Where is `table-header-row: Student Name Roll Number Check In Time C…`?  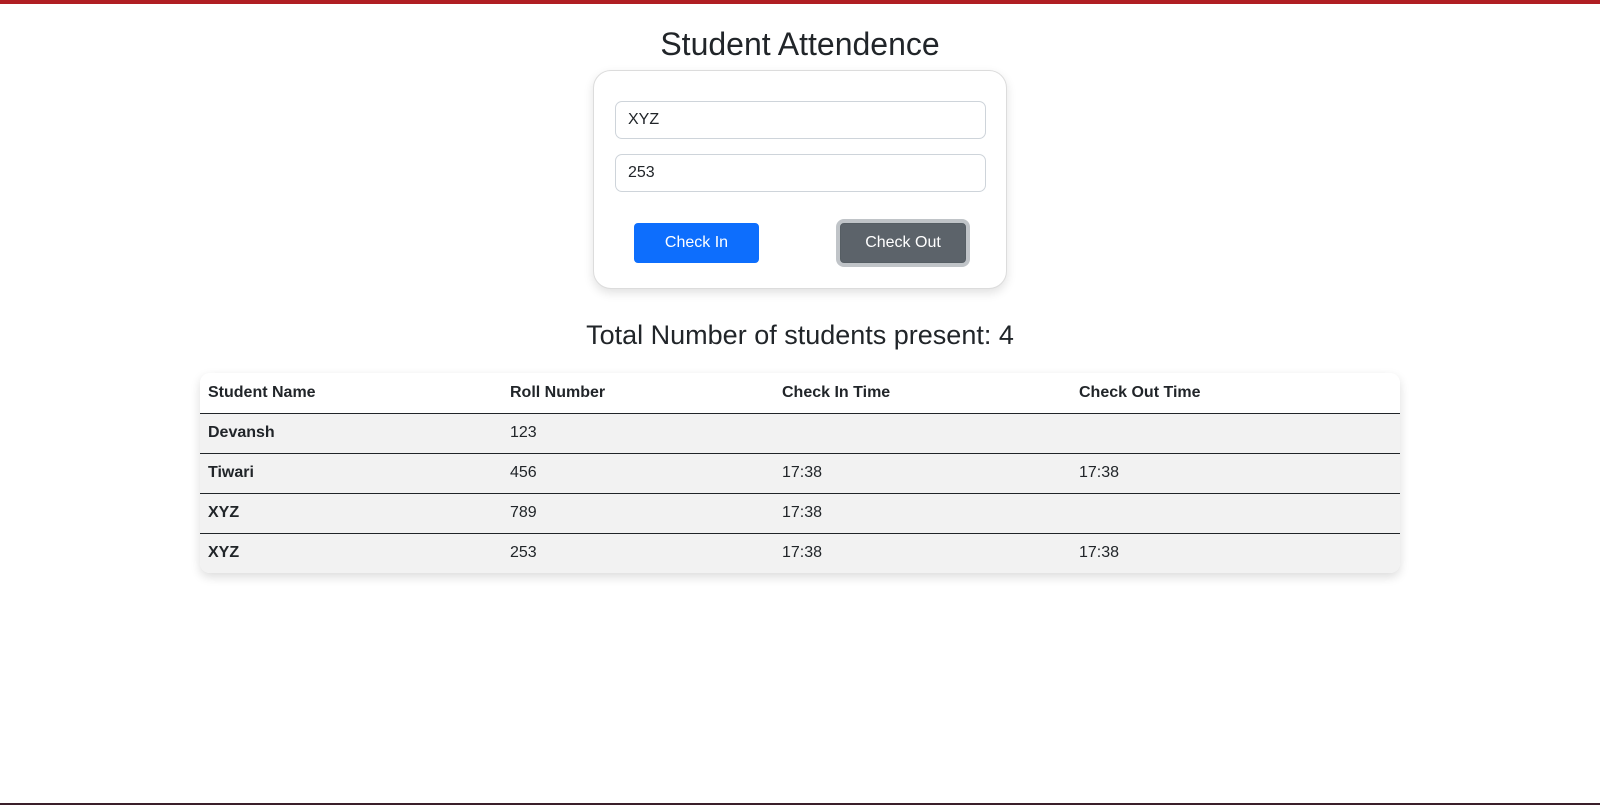
table-header-row: Student Name Roll Number Check In Time C… is located at coordinates (800, 393).